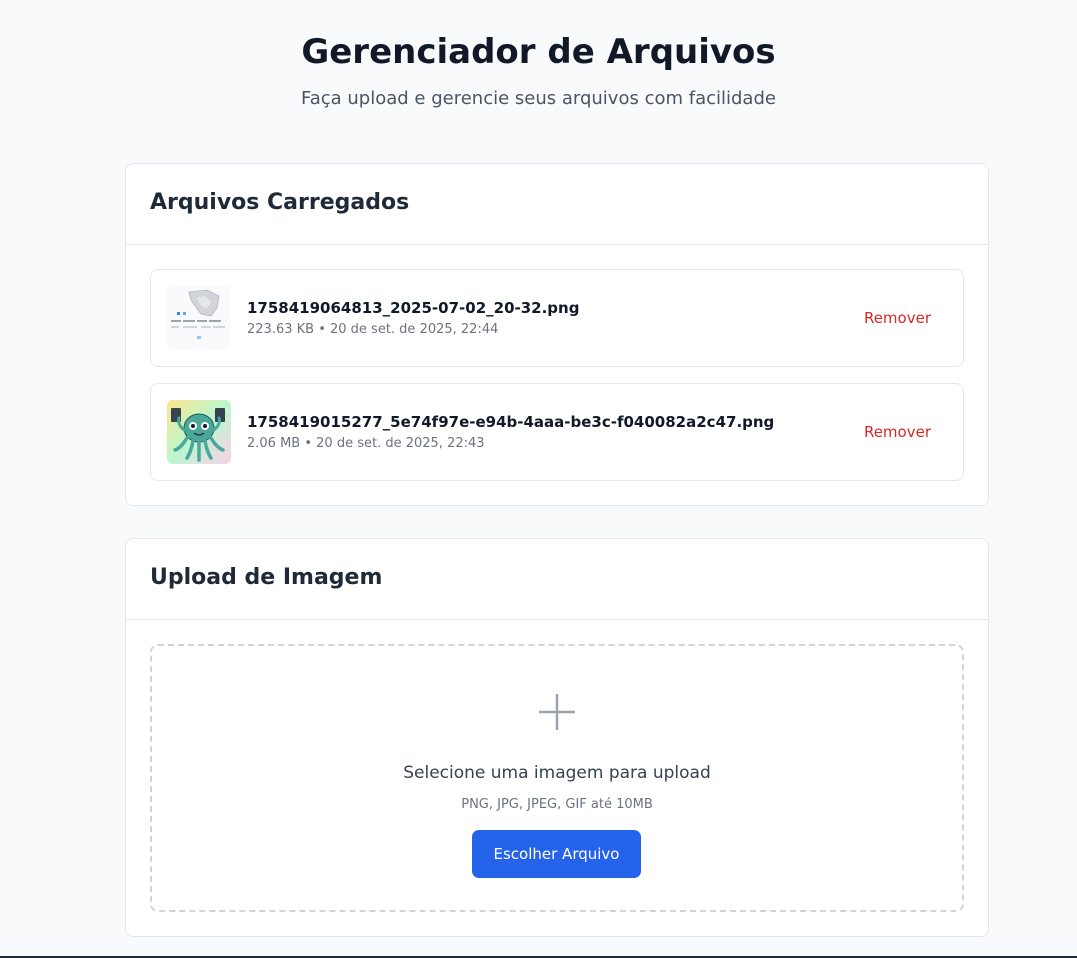  I want to click on file-meta: 2.06 MB • 20 de set. de 2025, 22:43, so click(366, 443).